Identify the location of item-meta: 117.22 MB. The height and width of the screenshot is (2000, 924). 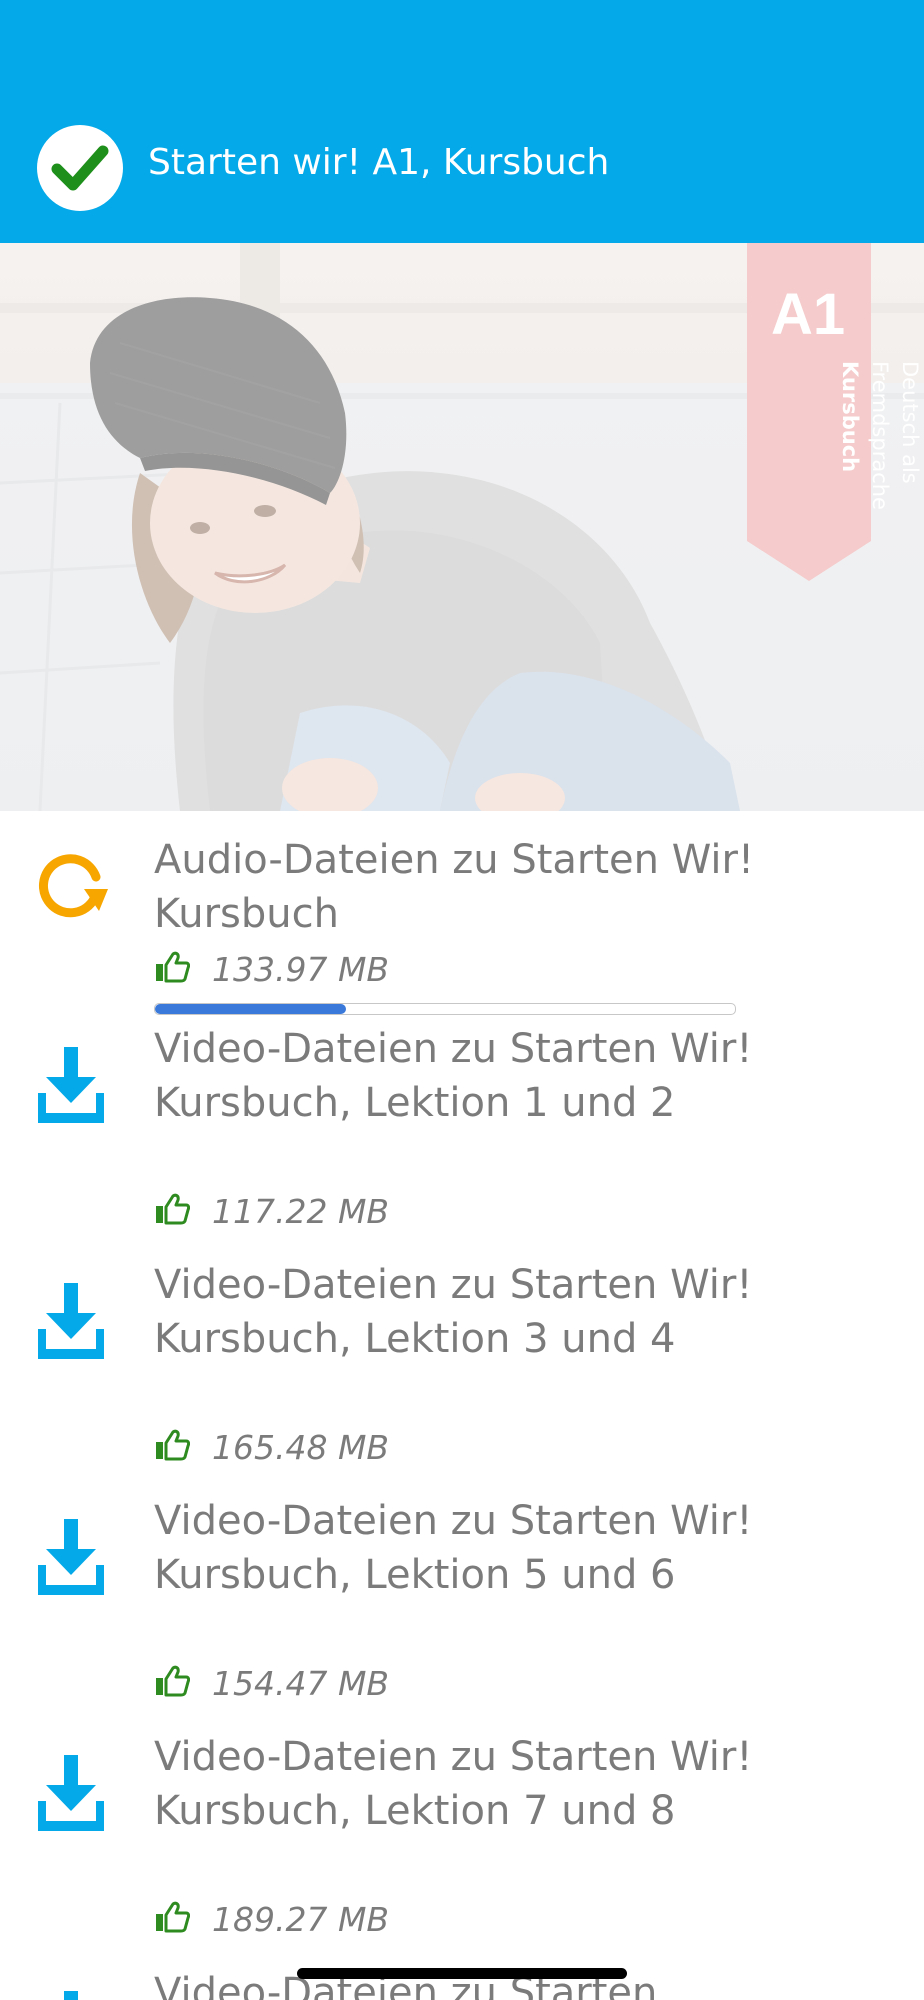
(271, 1211).